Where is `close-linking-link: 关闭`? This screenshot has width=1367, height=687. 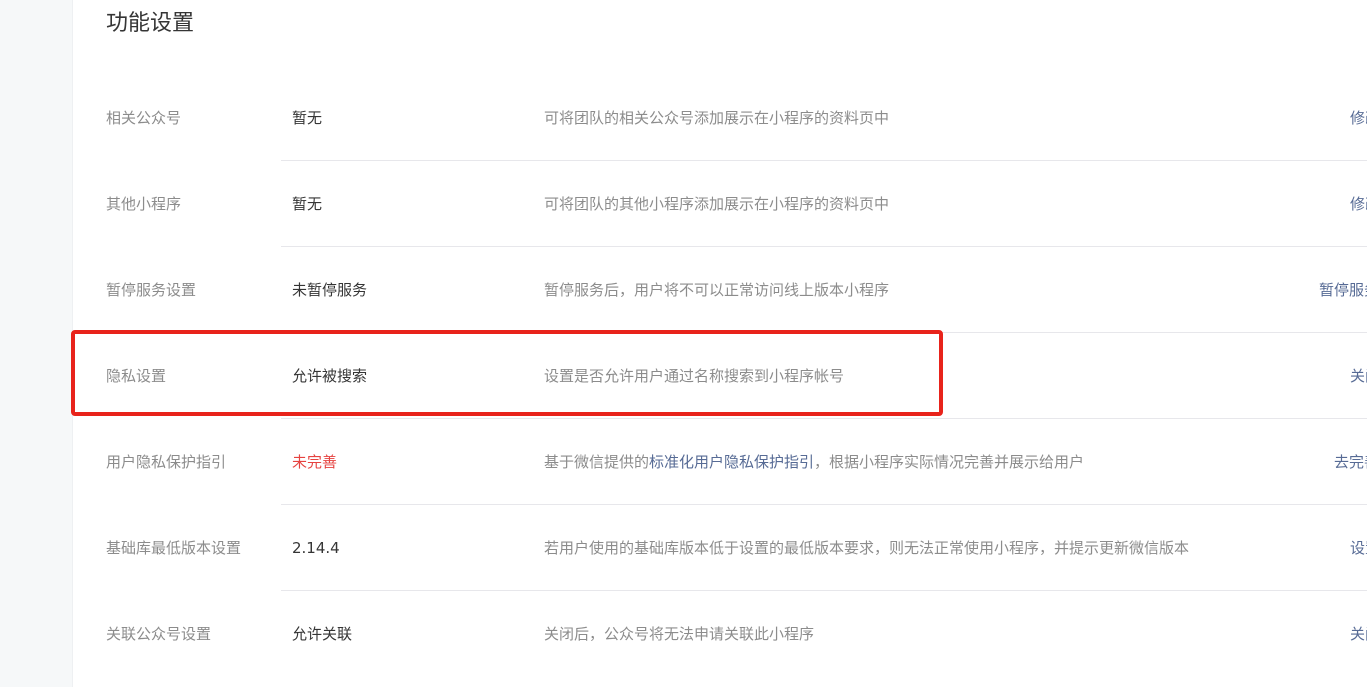
close-linking-link: 关闭 is located at coordinates (1358, 634).